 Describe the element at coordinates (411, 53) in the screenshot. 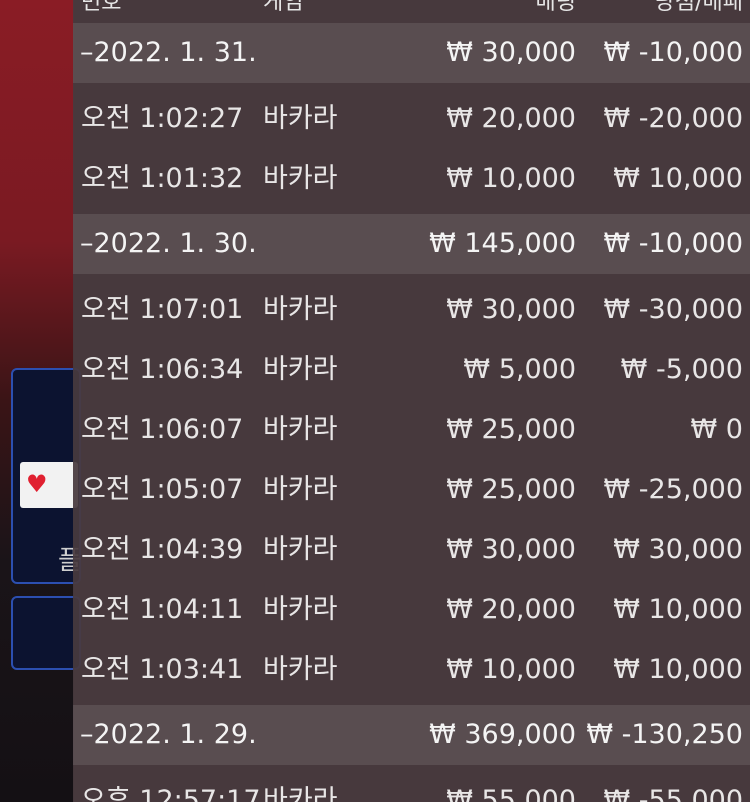

I see `date-row: –2022. 1. 31. ₩ 30,000 ₩ -10,000` at that location.